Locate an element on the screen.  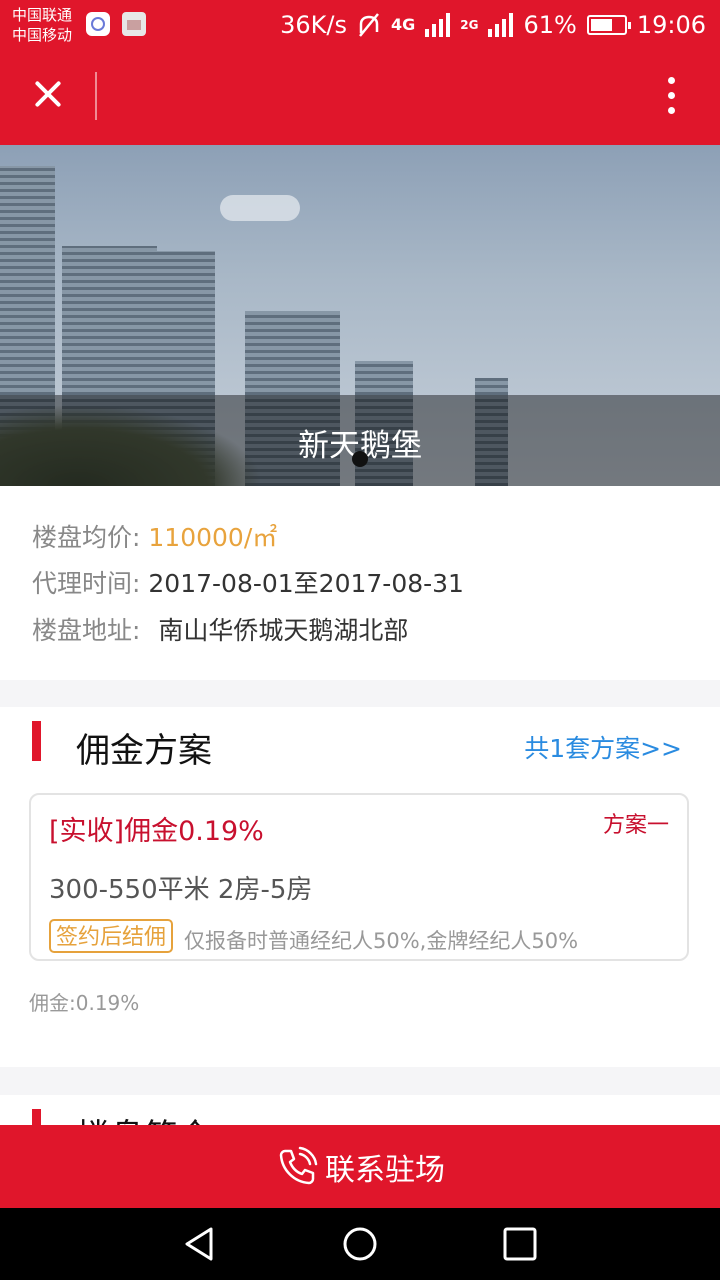
carrier-1: 中国联通 is located at coordinates (42, 15).